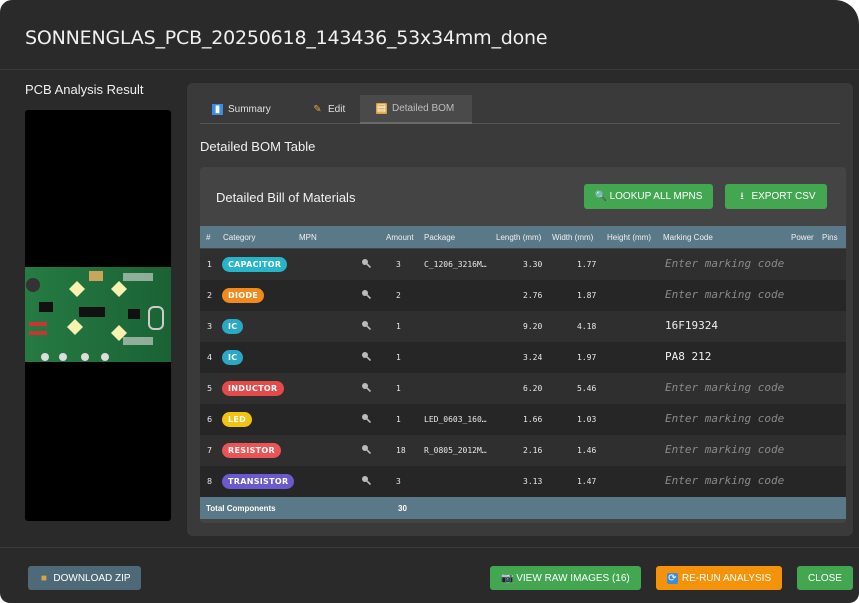  I want to click on col-height: Height (mm), so click(629, 237).